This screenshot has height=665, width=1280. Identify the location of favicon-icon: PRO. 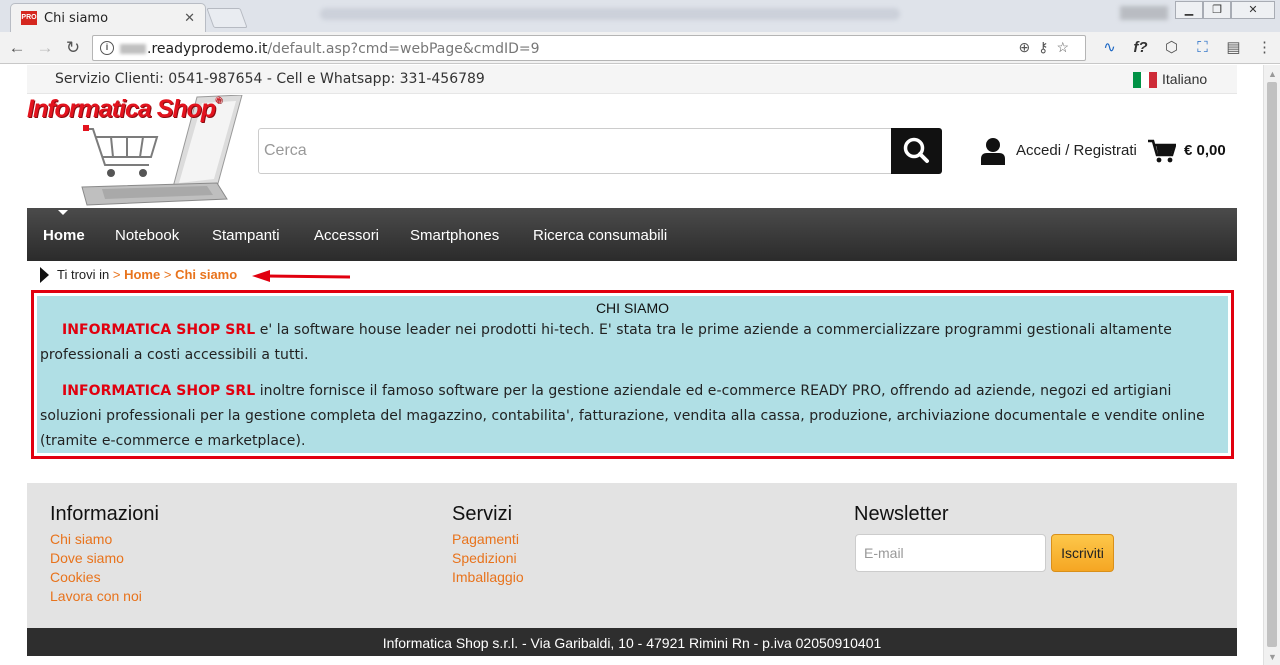
(29, 18).